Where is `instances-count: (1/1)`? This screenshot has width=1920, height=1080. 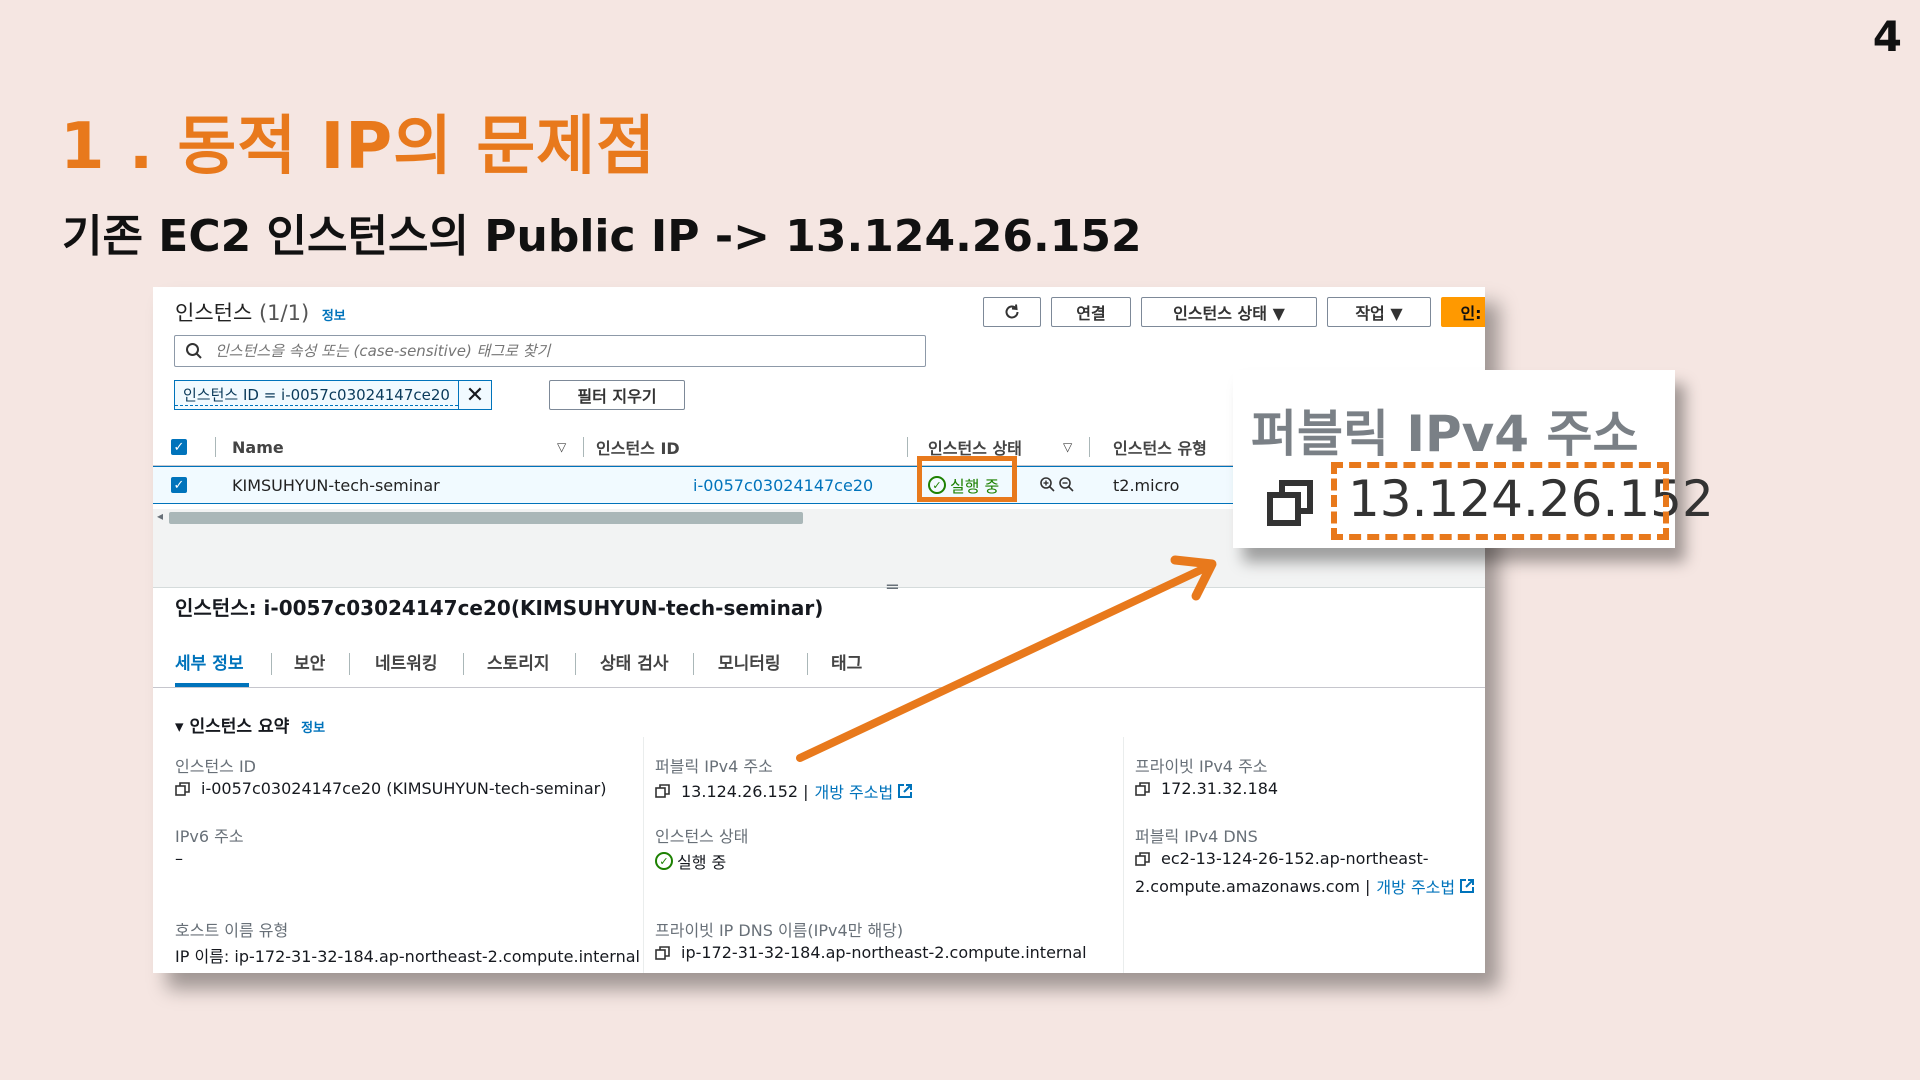 instances-count: (1/1) is located at coordinates (284, 313).